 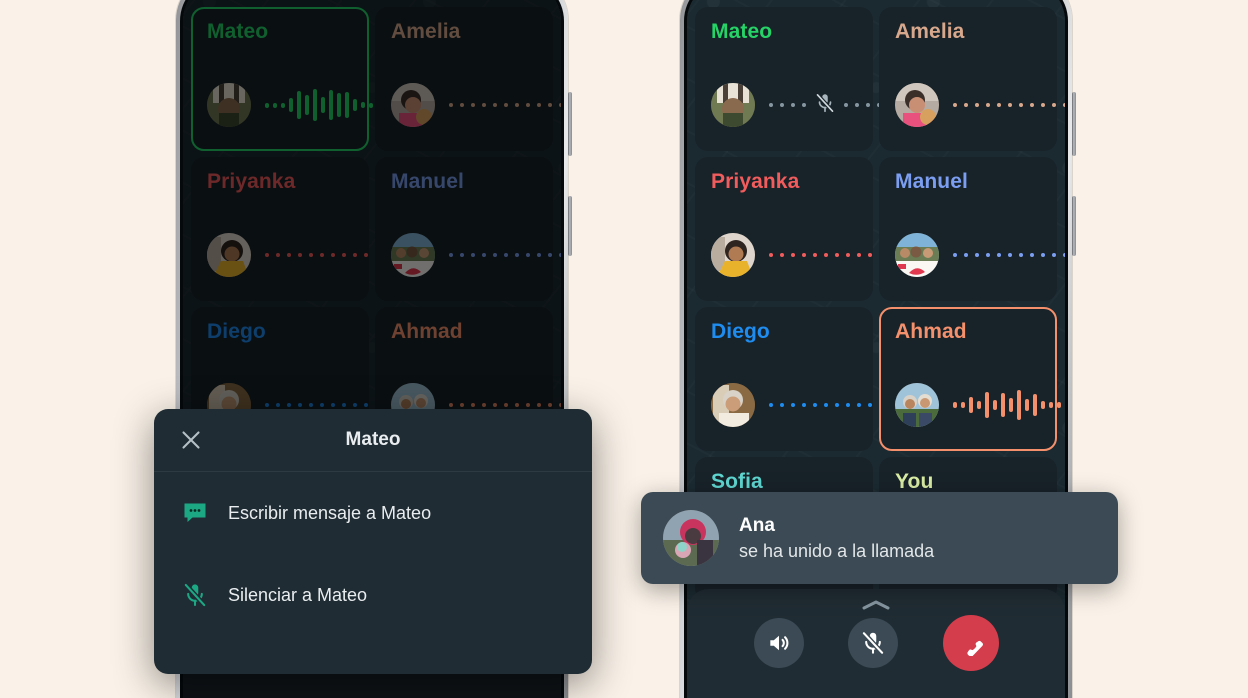 I want to click on volume-down-button-right, so click(x=1074, y=226).